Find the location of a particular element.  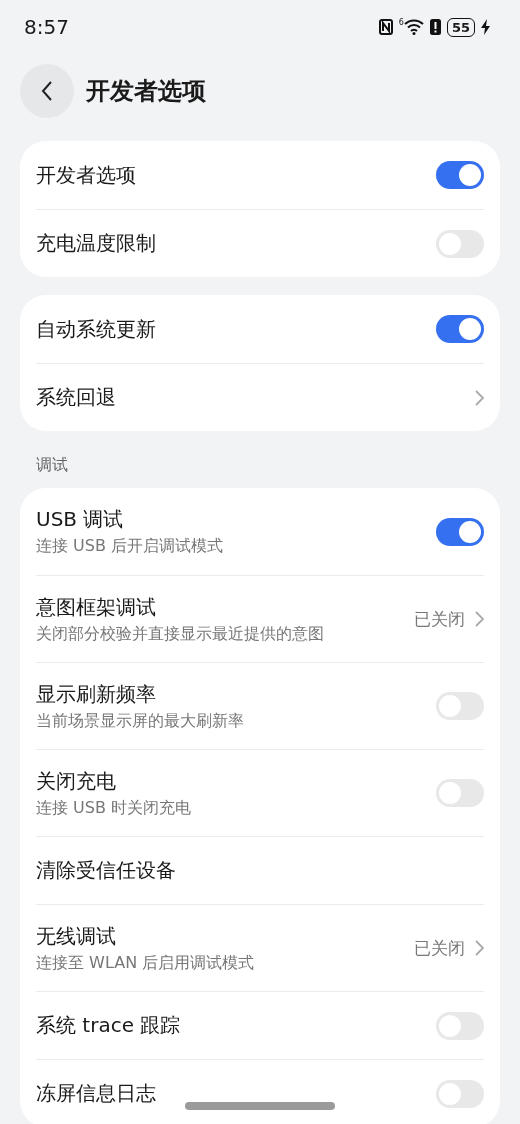

alert-icon is located at coordinates (435, 27).